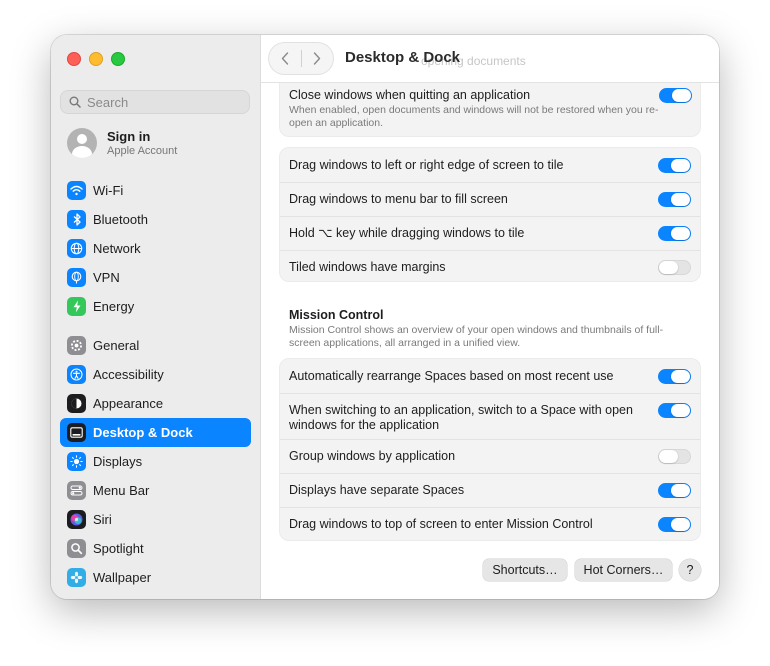 The image size is (770, 666). Describe the element at coordinates (674, 456) in the screenshot. I see `group-windows-toggle` at that location.